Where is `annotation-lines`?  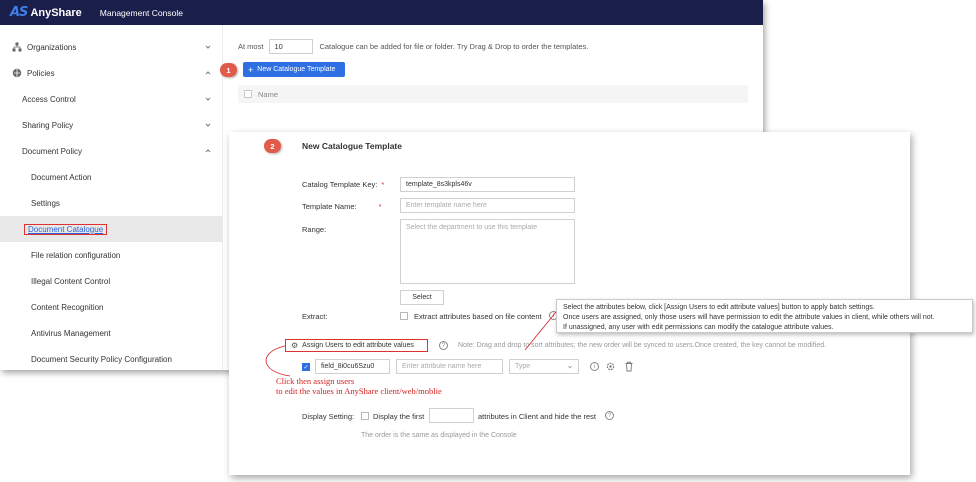
annotation-lines is located at coordinates (411, 344).